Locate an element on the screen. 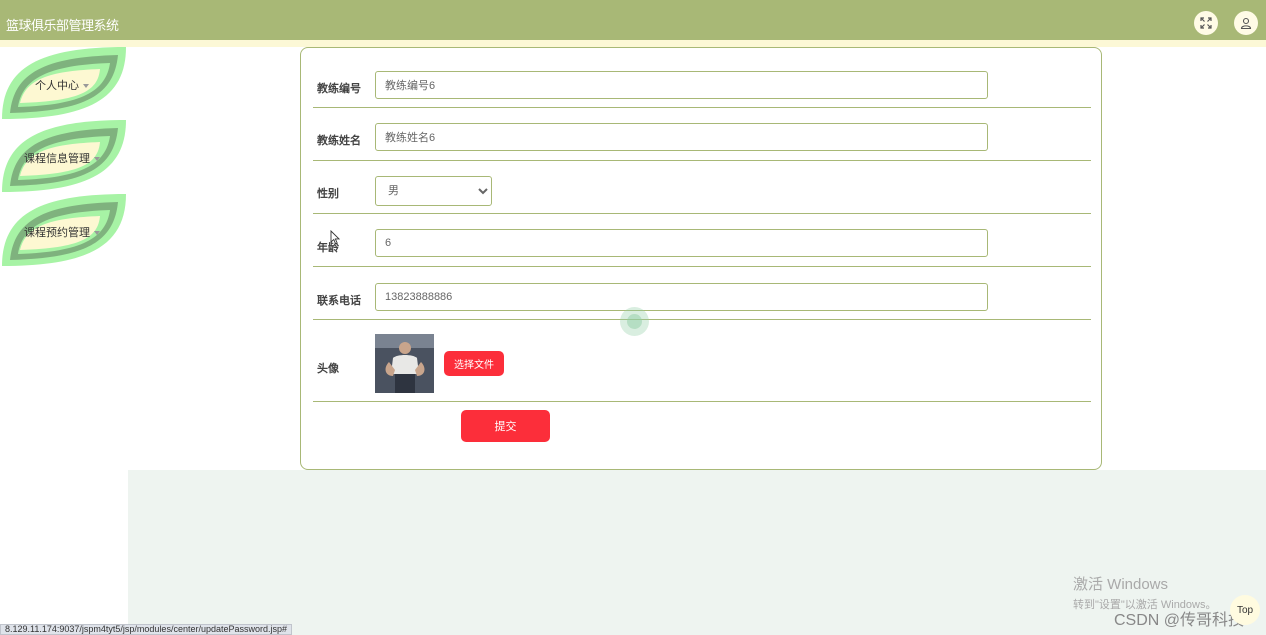 This screenshot has width=1266, height=635. coach-id-input is located at coordinates (681, 85).